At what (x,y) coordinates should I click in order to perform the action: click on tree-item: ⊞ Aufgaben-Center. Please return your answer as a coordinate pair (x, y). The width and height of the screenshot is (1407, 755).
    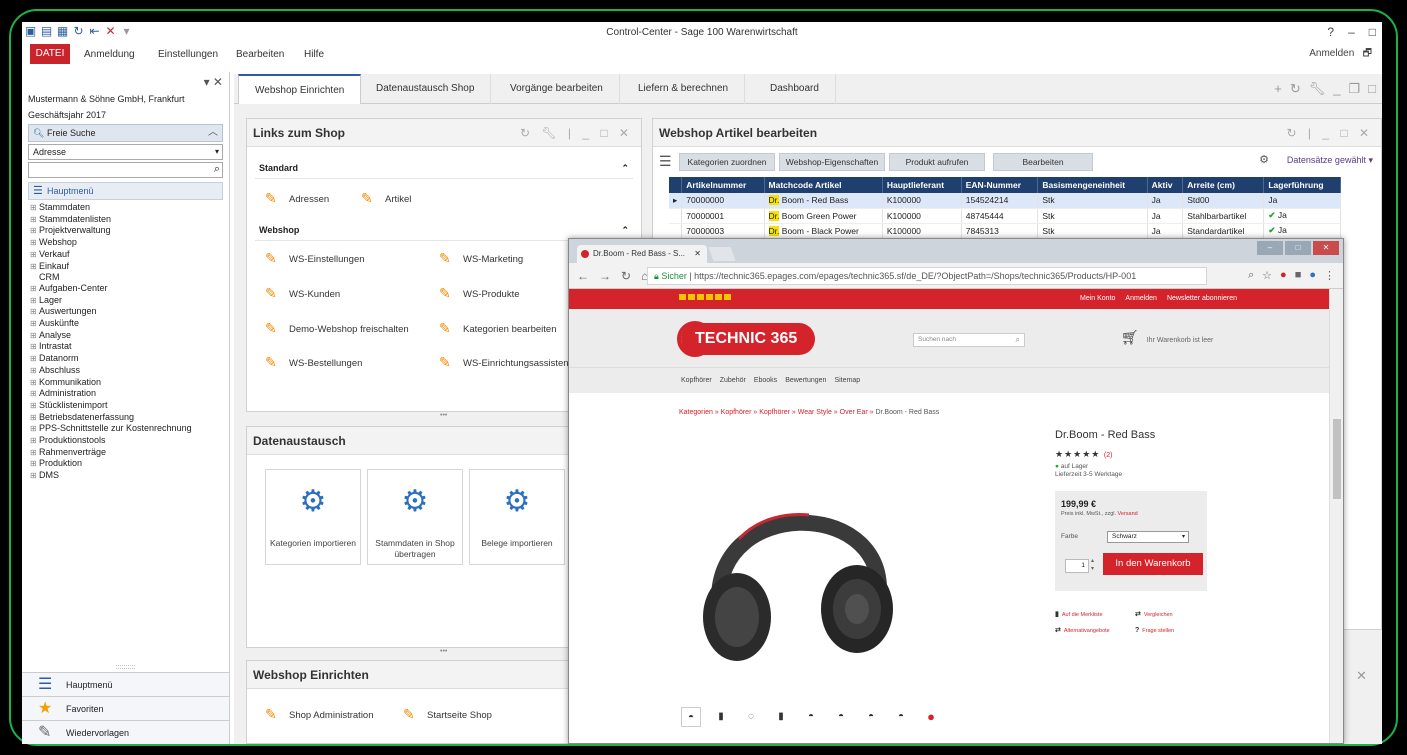
    Looking at the image, I should click on (129, 289).